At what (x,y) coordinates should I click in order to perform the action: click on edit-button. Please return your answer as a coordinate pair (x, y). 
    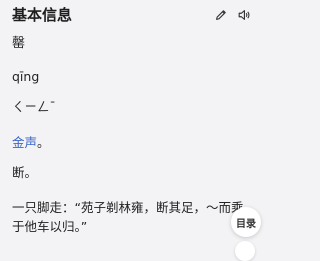
    Looking at the image, I should click on (221, 15).